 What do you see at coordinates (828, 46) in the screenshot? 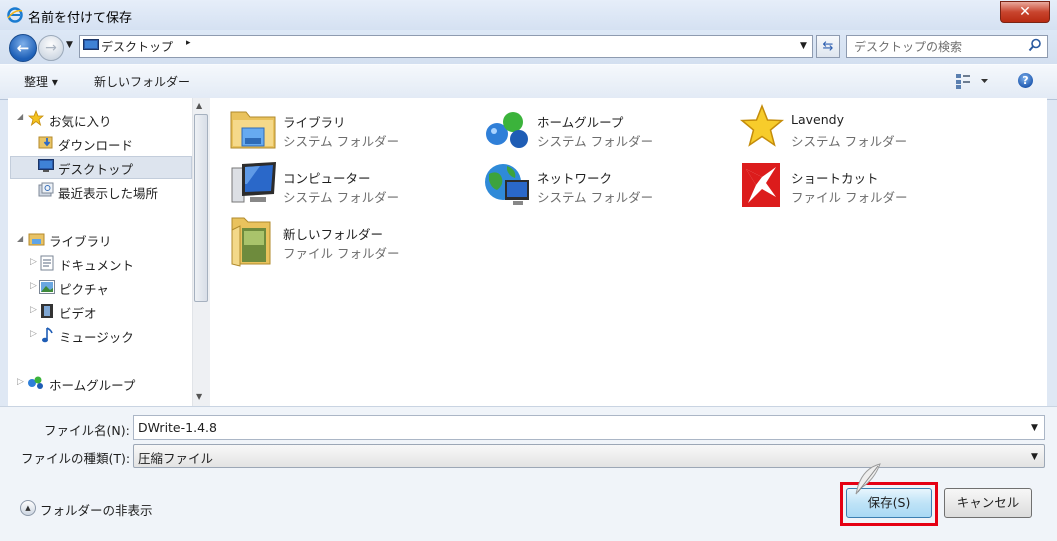
I see `refresh-button: ⇆` at bounding box center [828, 46].